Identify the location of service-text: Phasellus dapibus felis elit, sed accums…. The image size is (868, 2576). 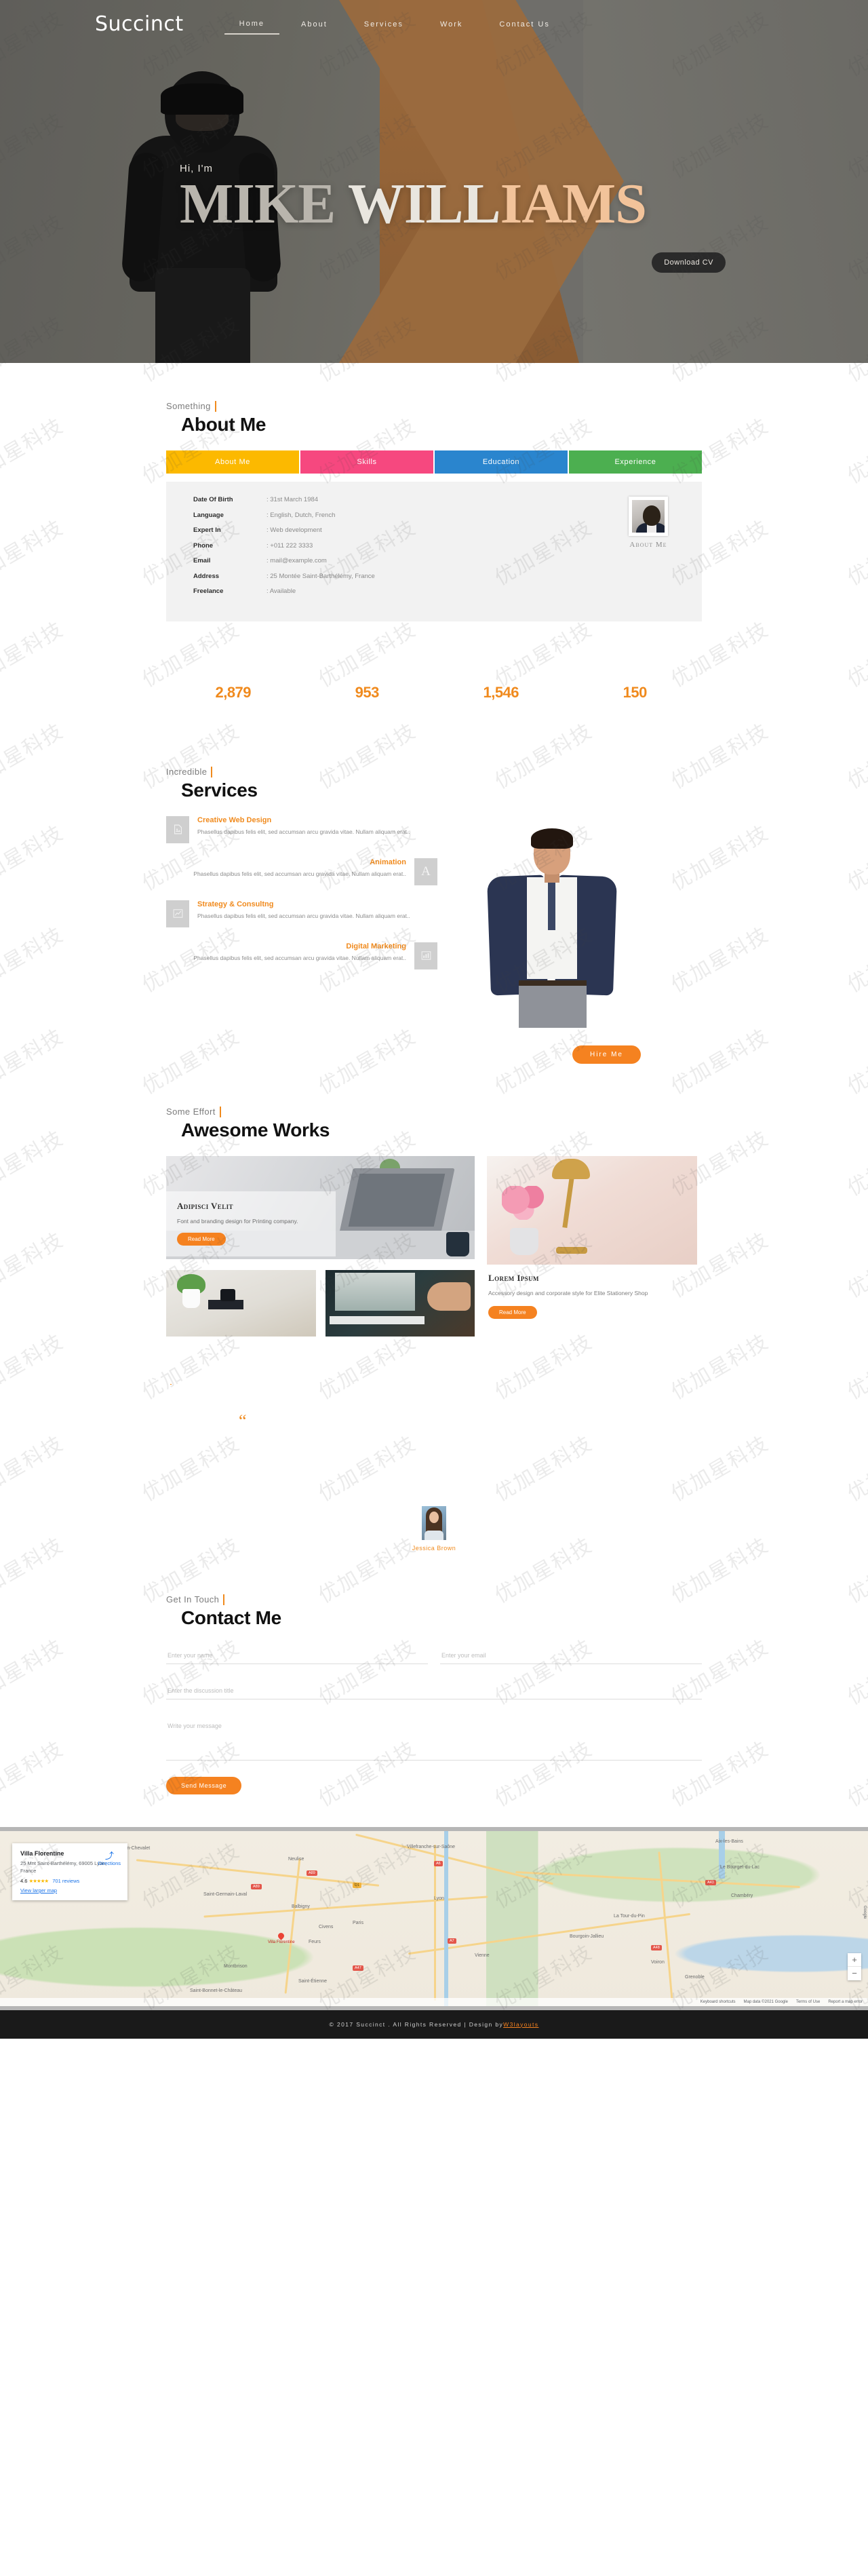
(303, 831).